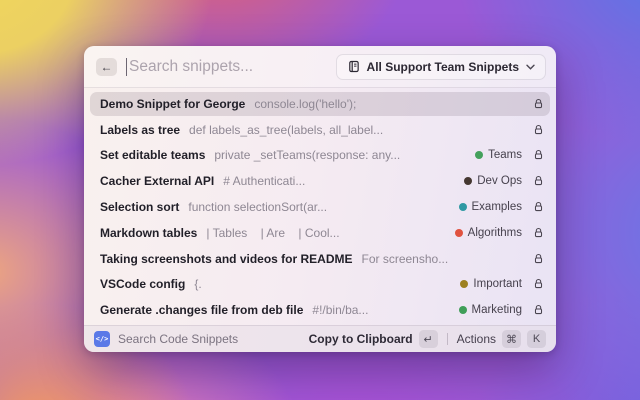 This screenshot has height=400, width=640. I want to click on app-name: Search Code Snippets, so click(178, 339).